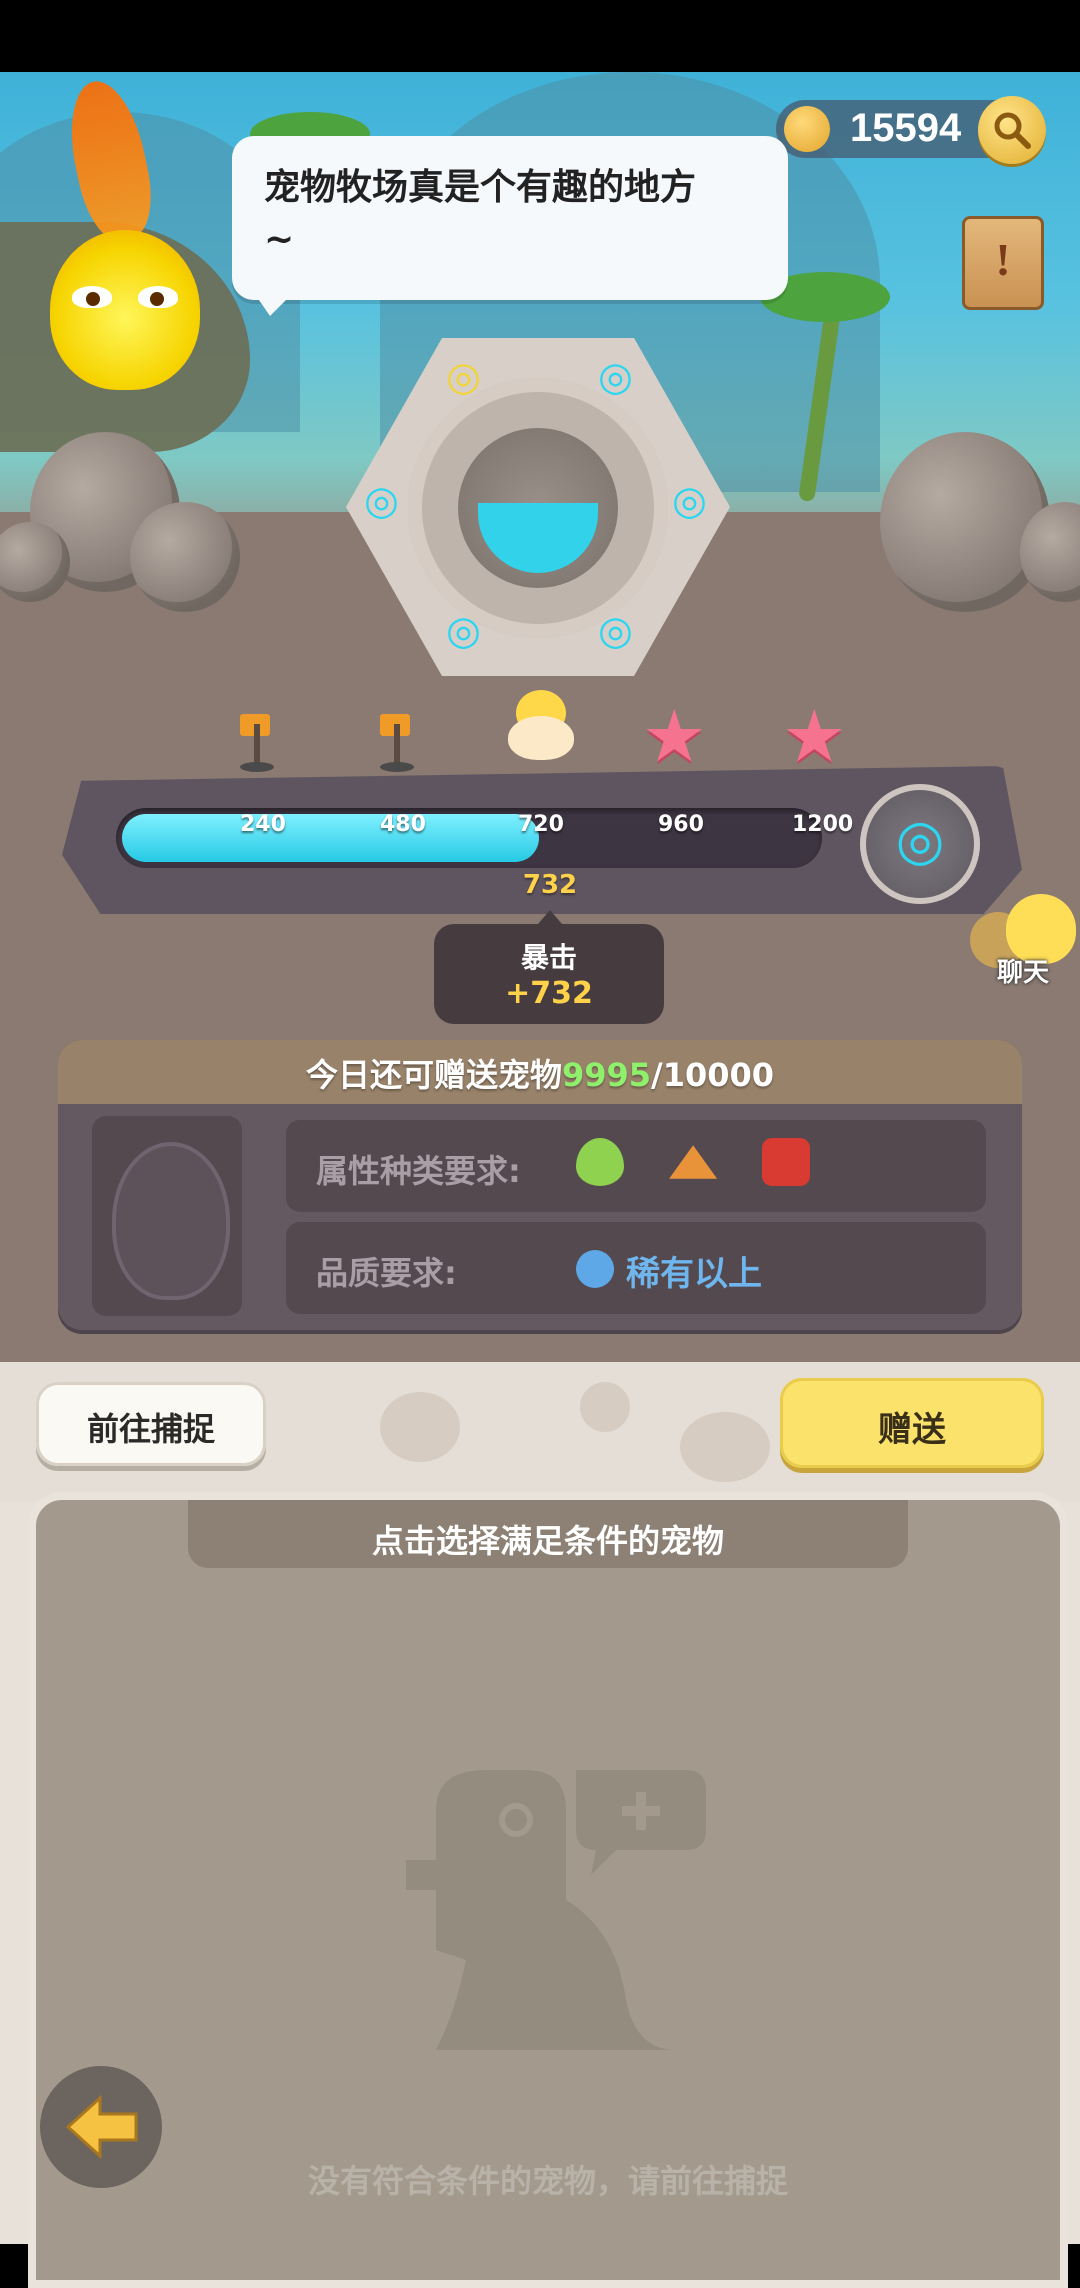 This screenshot has height=2288, width=1080. I want to click on gift-button: 赠送, so click(912, 1423).